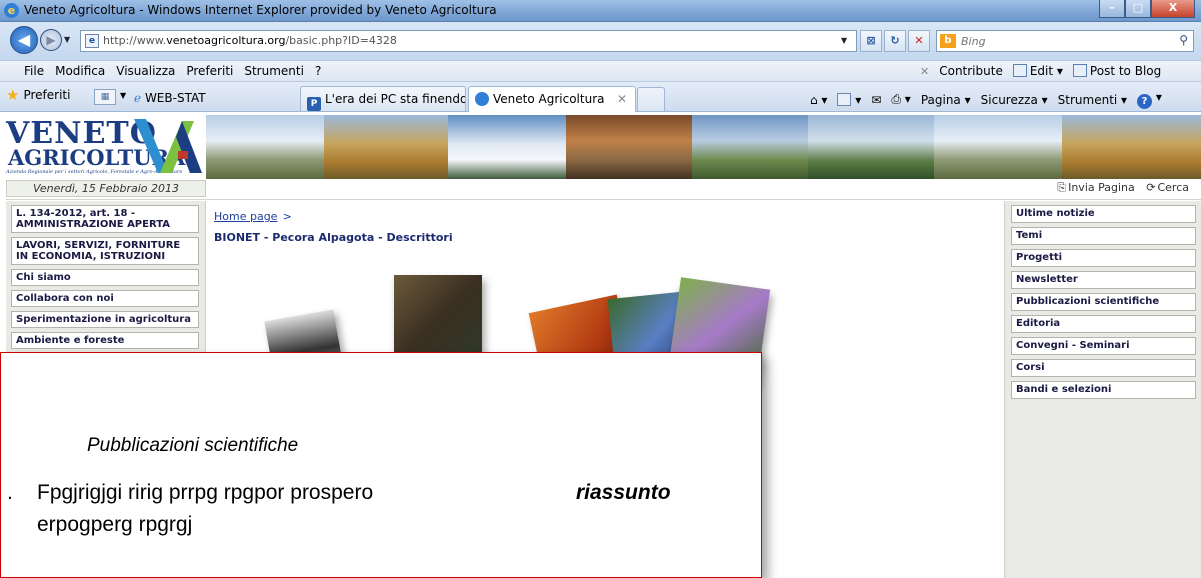  I want to click on favorites-label: Preferiti, so click(47, 95).